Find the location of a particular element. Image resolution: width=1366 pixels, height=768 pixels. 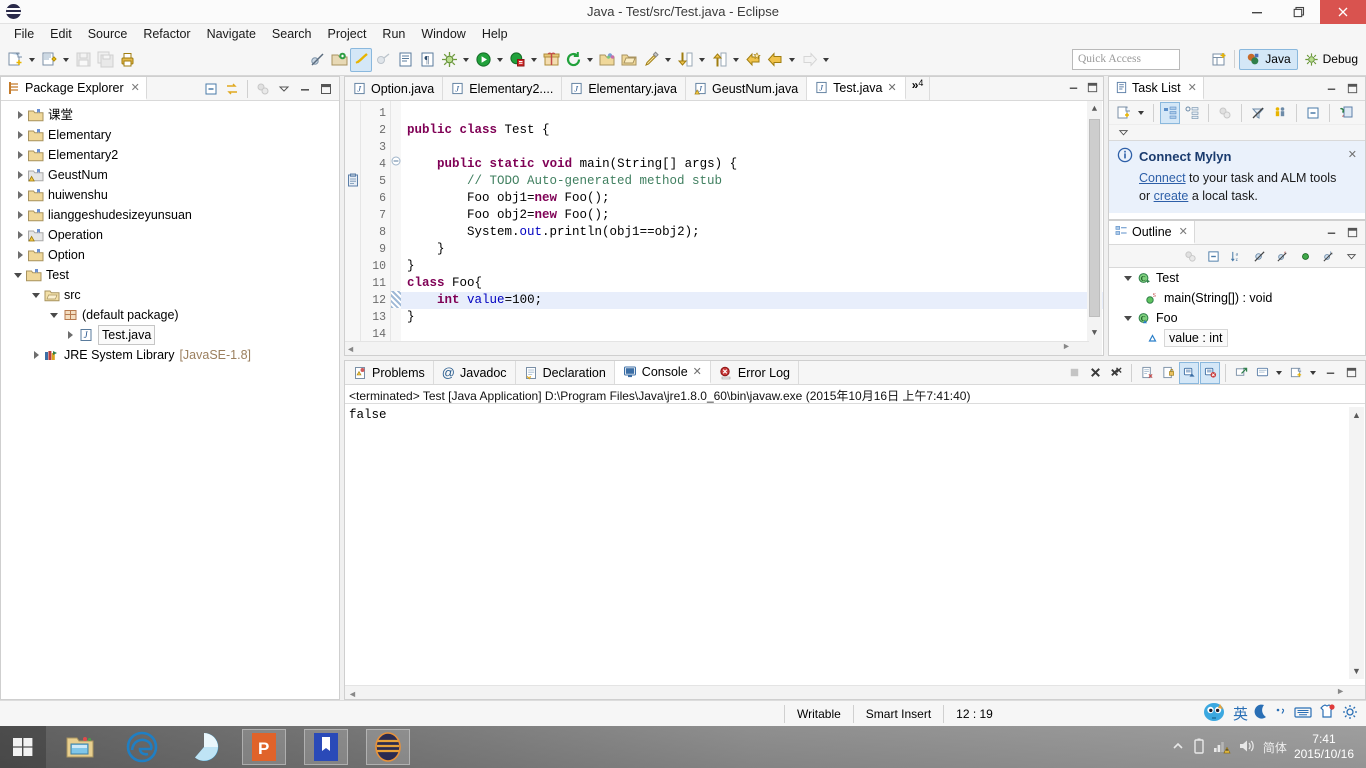

sort-icon: az is located at coordinates (1236, 256).